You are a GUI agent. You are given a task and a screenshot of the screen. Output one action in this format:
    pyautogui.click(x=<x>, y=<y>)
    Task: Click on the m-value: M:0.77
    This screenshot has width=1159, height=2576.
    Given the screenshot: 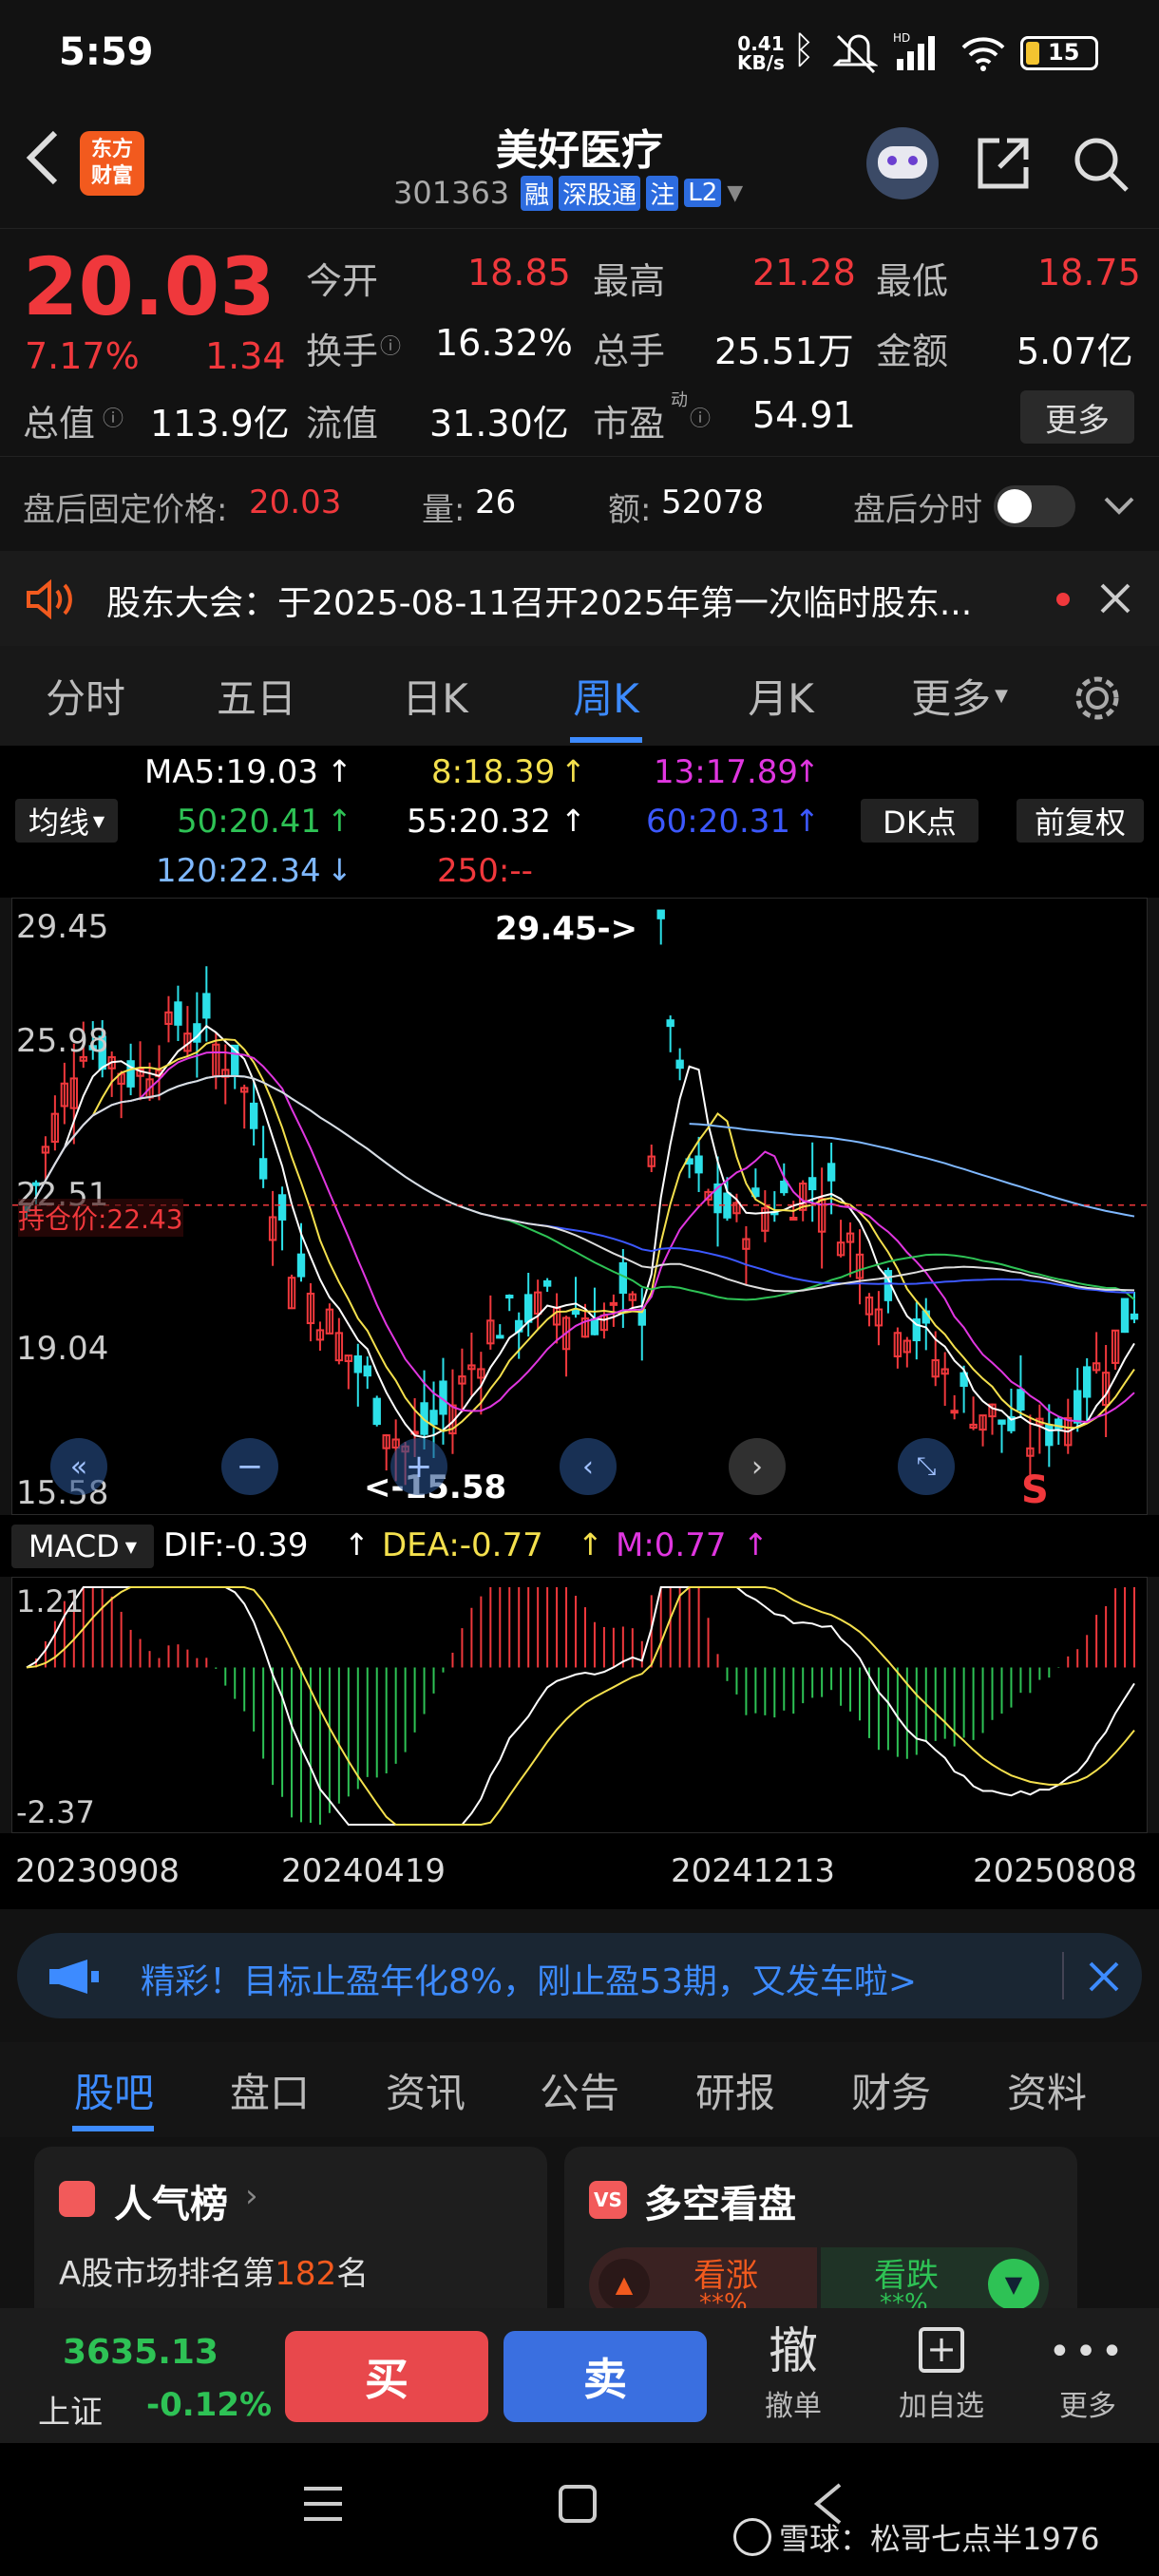 What is the action you would take?
    pyautogui.click(x=671, y=1545)
    